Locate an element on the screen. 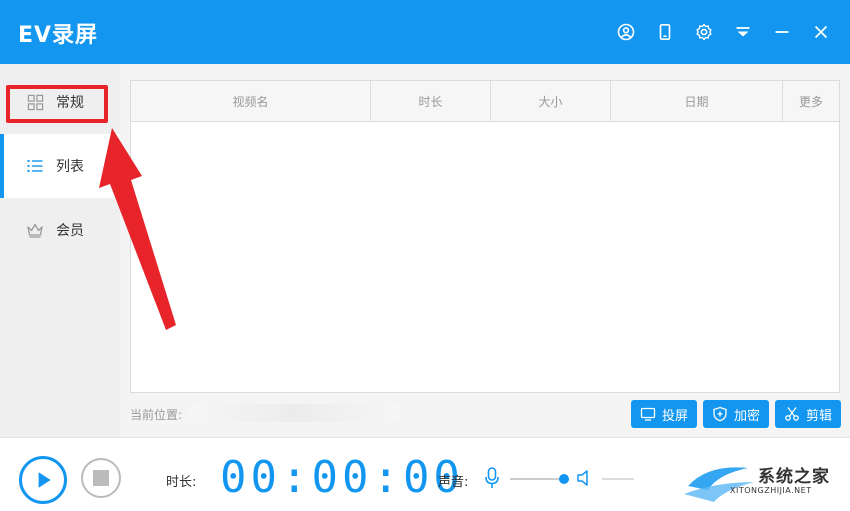 This screenshot has width=850, height=511. menu-dropdown-icon is located at coordinates (742, 32).